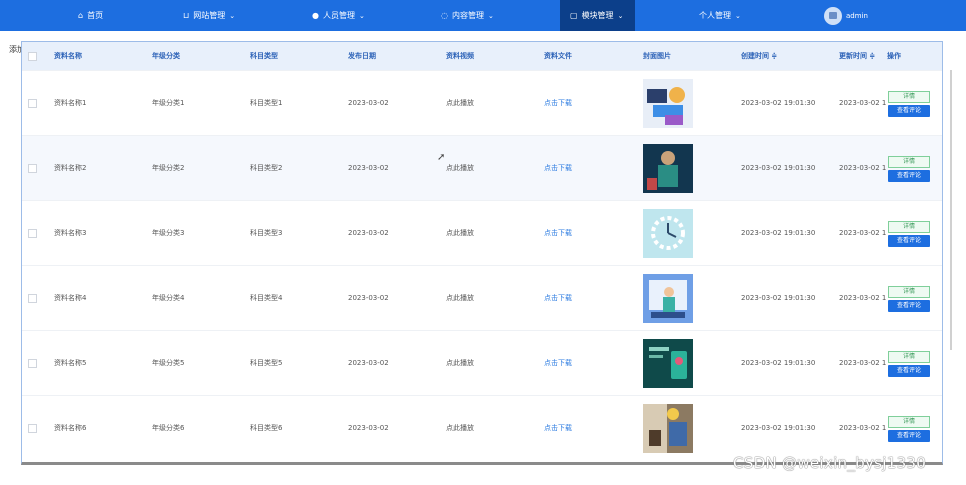  Describe the element at coordinates (70, 103) in the screenshot. I see `cell-name: 资料名称1` at that location.